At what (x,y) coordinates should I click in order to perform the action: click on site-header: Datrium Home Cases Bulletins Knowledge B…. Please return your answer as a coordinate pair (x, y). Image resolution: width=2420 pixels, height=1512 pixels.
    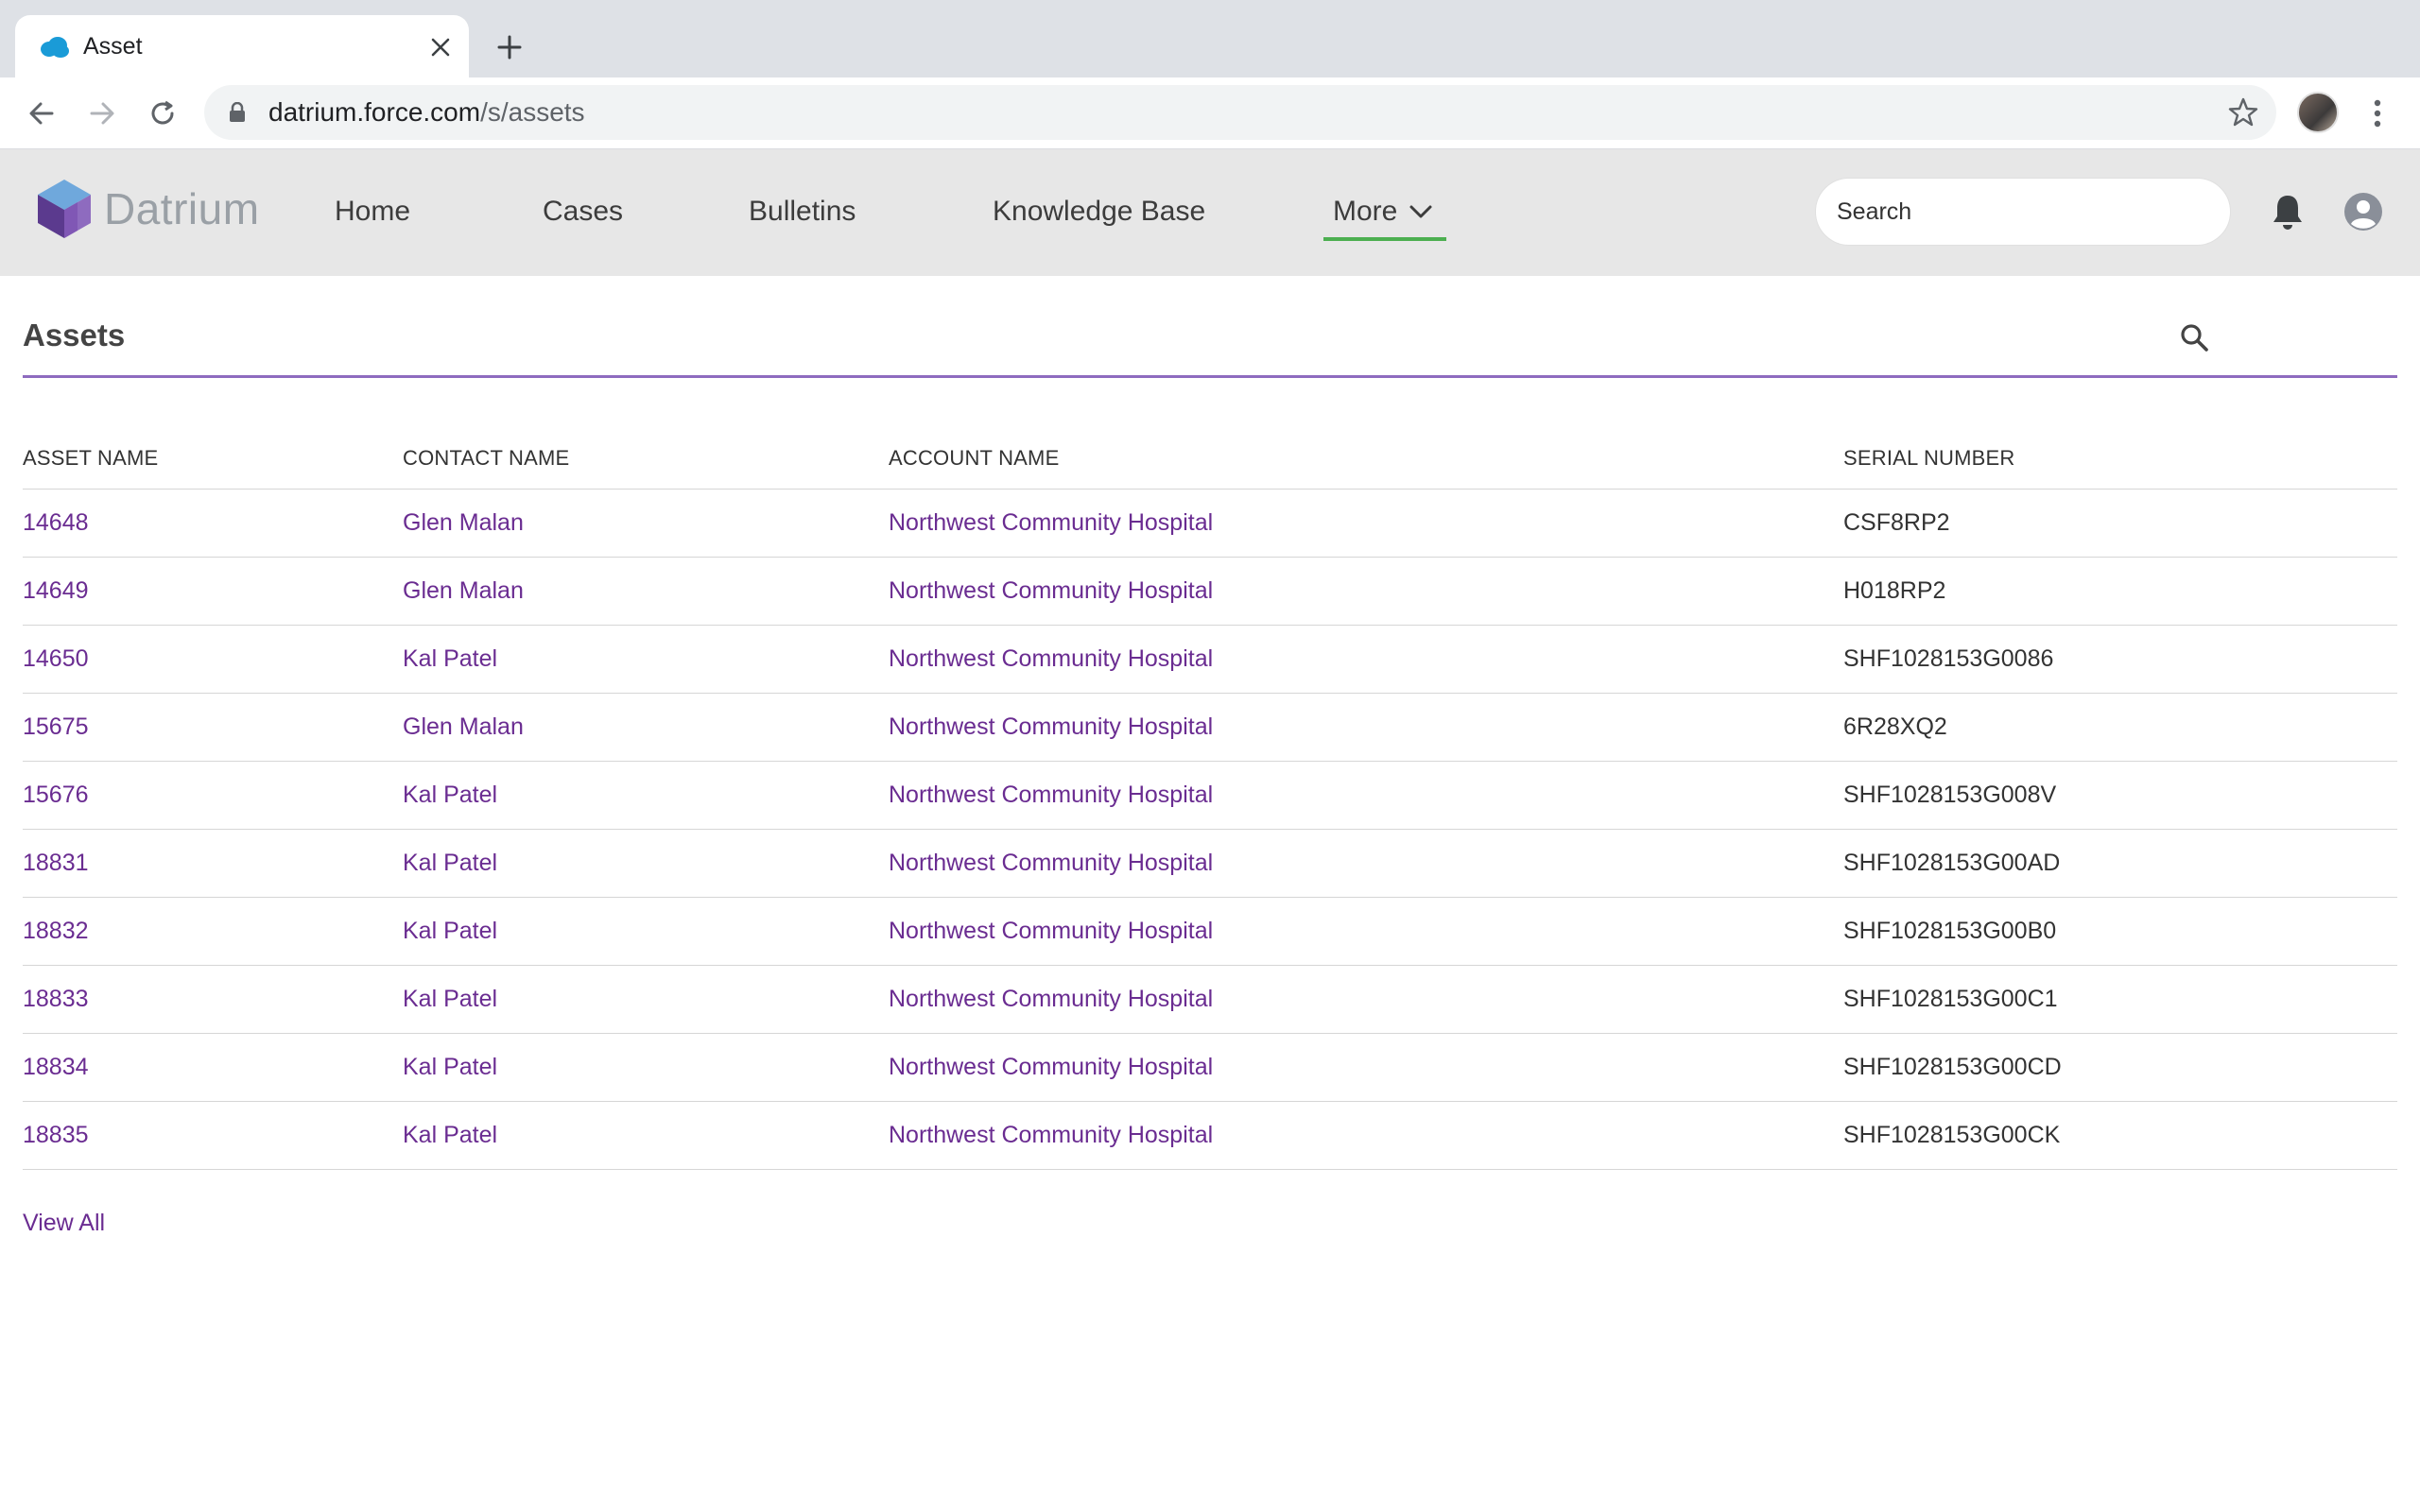
    Looking at the image, I should click on (1210, 212).